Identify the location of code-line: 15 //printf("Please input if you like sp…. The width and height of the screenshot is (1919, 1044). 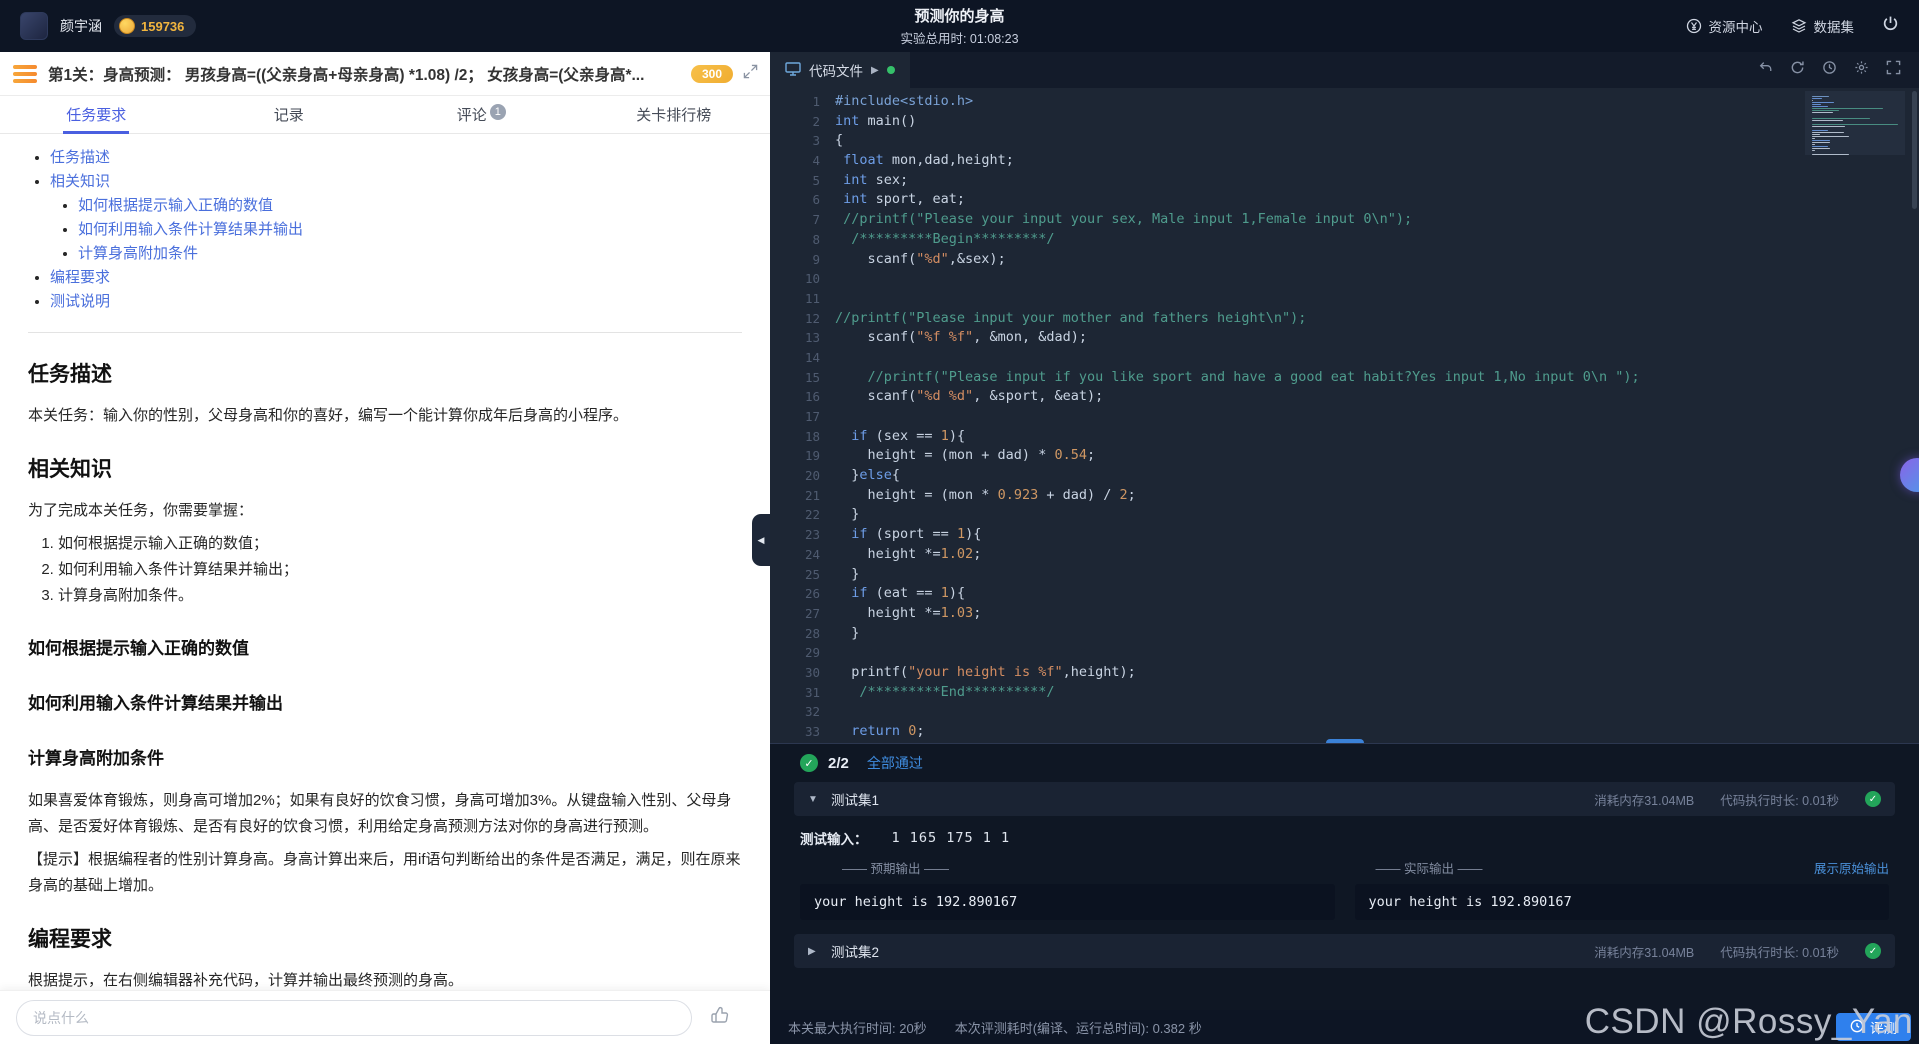
(1344, 378).